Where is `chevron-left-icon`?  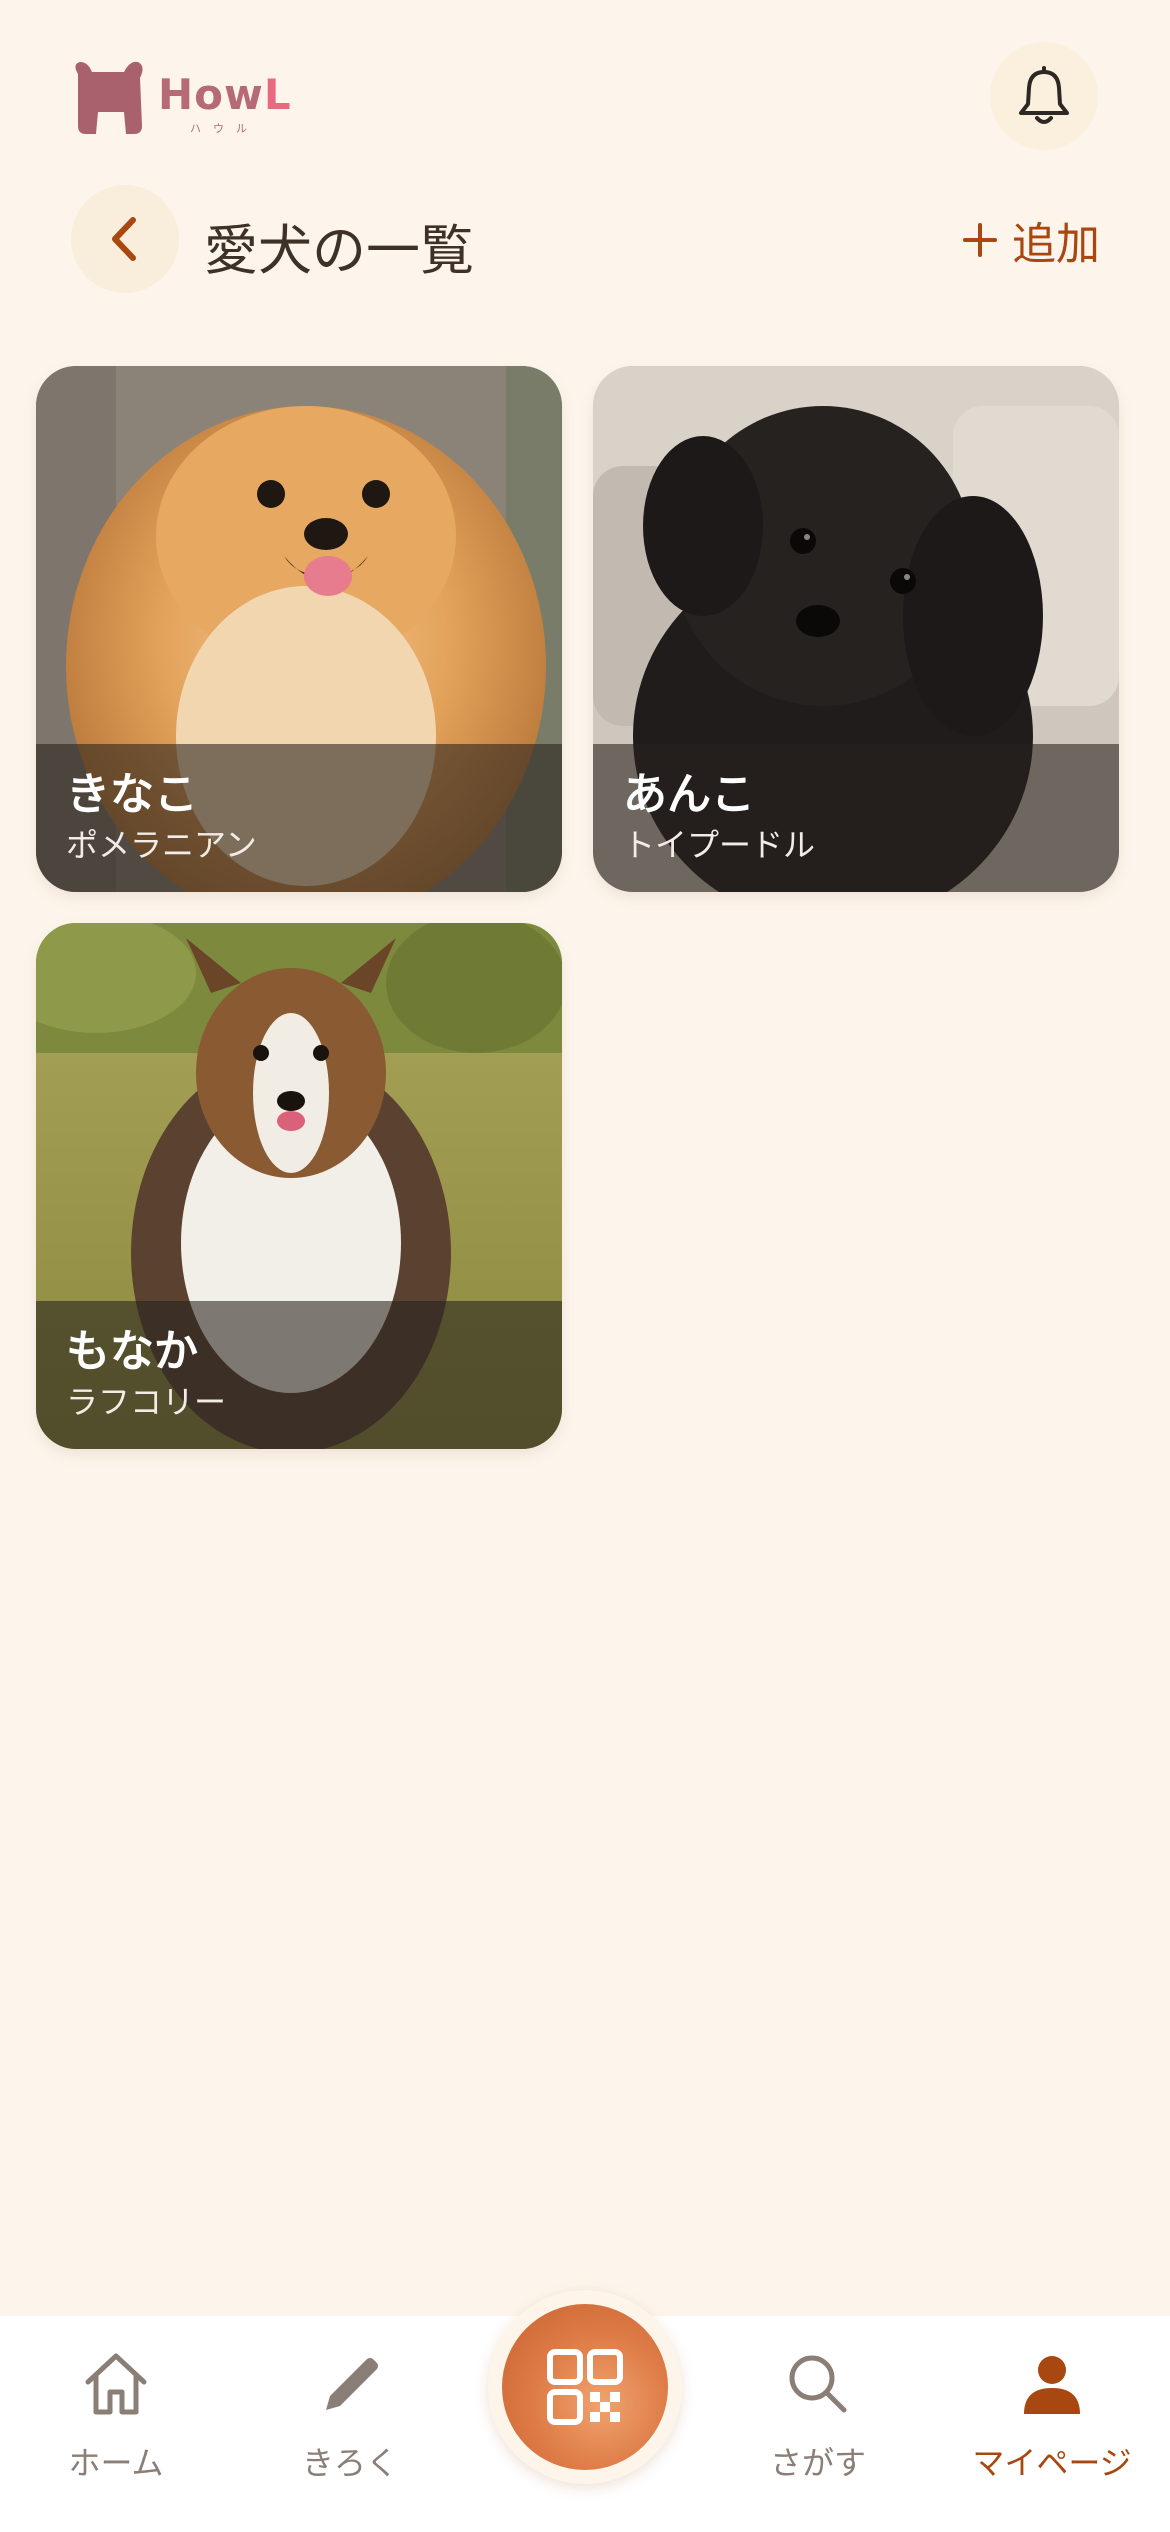
chevron-left-icon is located at coordinates (124, 239).